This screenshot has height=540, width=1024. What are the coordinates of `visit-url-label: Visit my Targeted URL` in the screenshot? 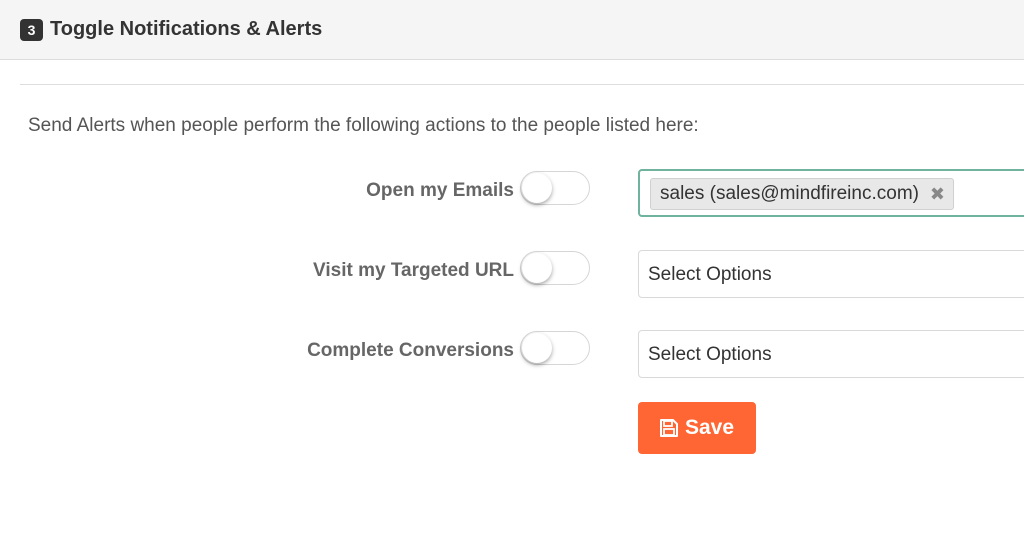 It's located at (413, 270).